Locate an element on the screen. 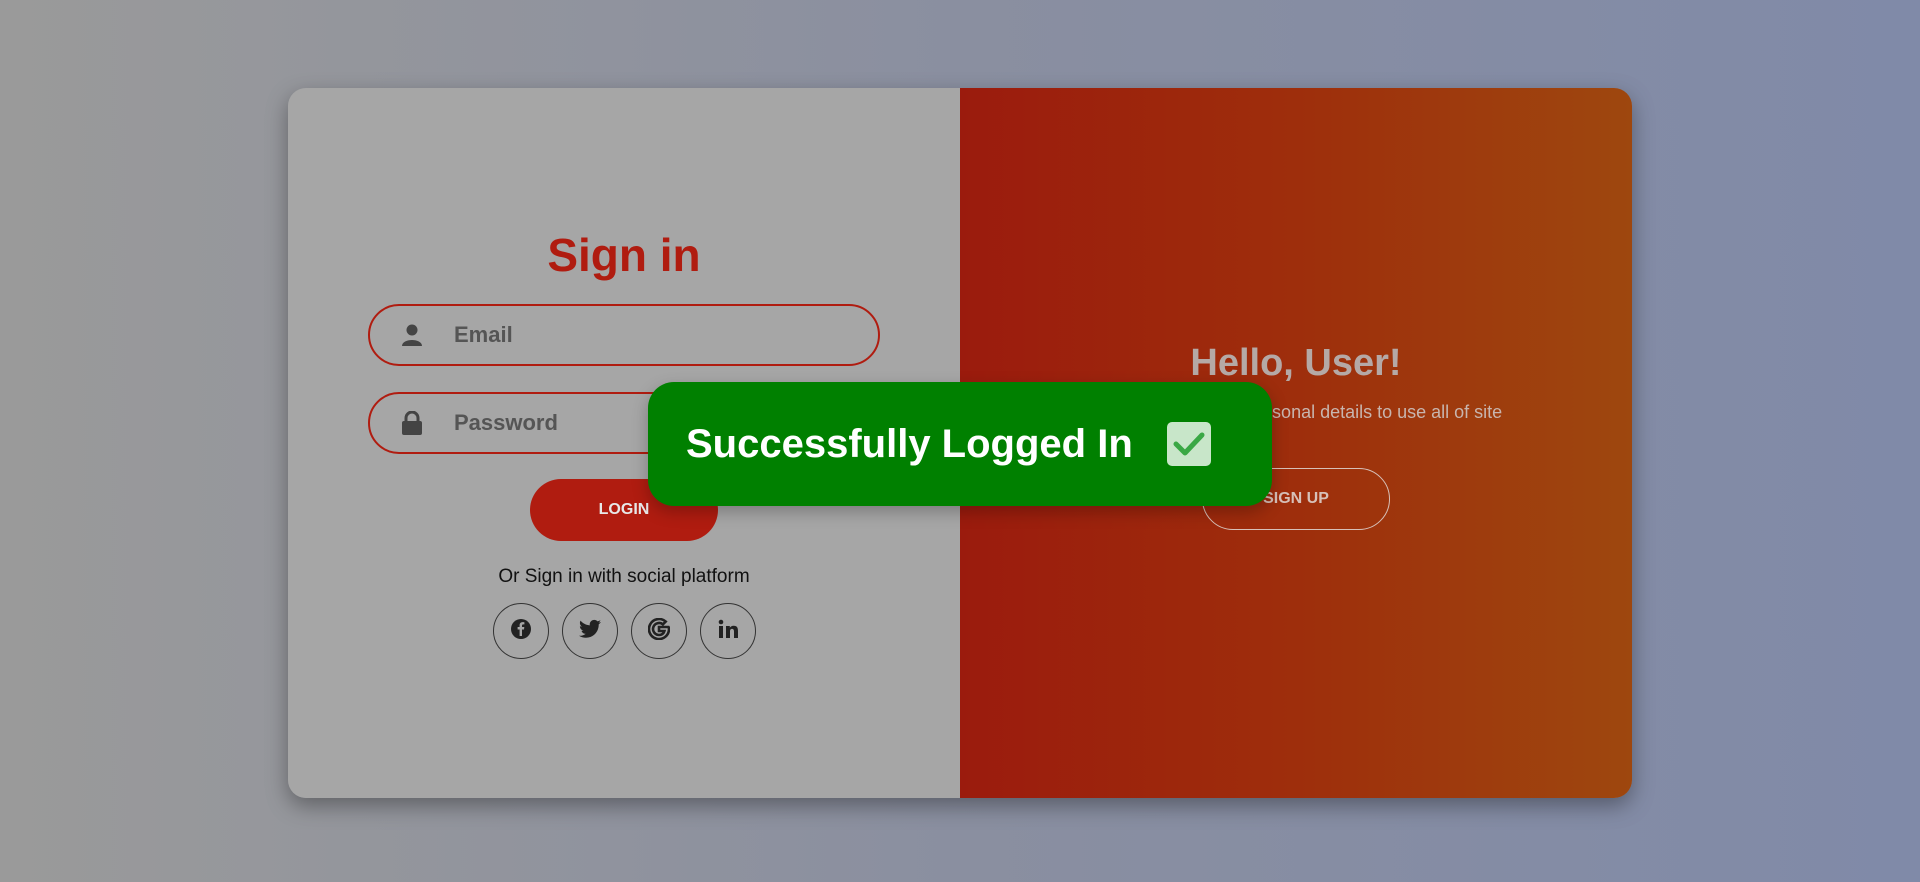 The height and width of the screenshot is (882, 1920). google-button is located at coordinates (659, 631).